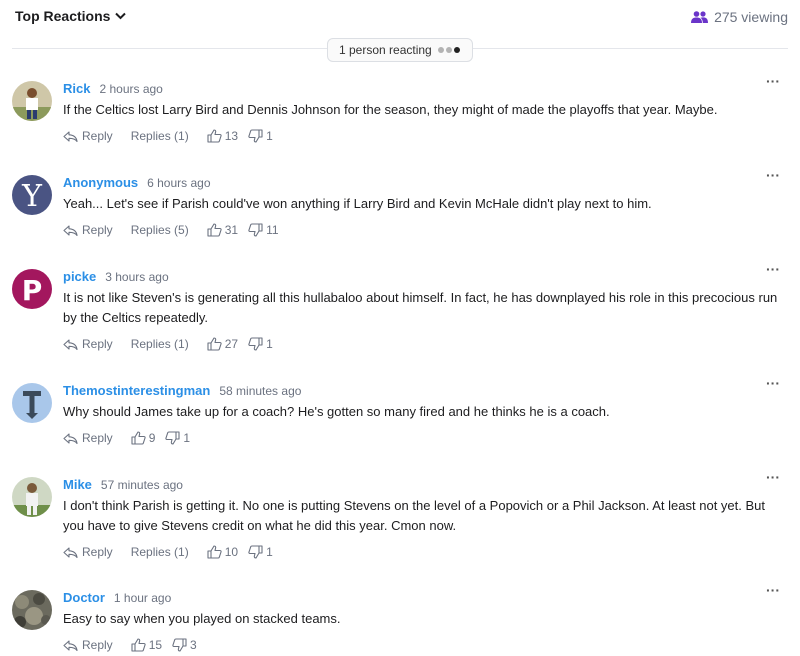 The width and height of the screenshot is (800, 656). I want to click on people-icon, so click(700, 17).